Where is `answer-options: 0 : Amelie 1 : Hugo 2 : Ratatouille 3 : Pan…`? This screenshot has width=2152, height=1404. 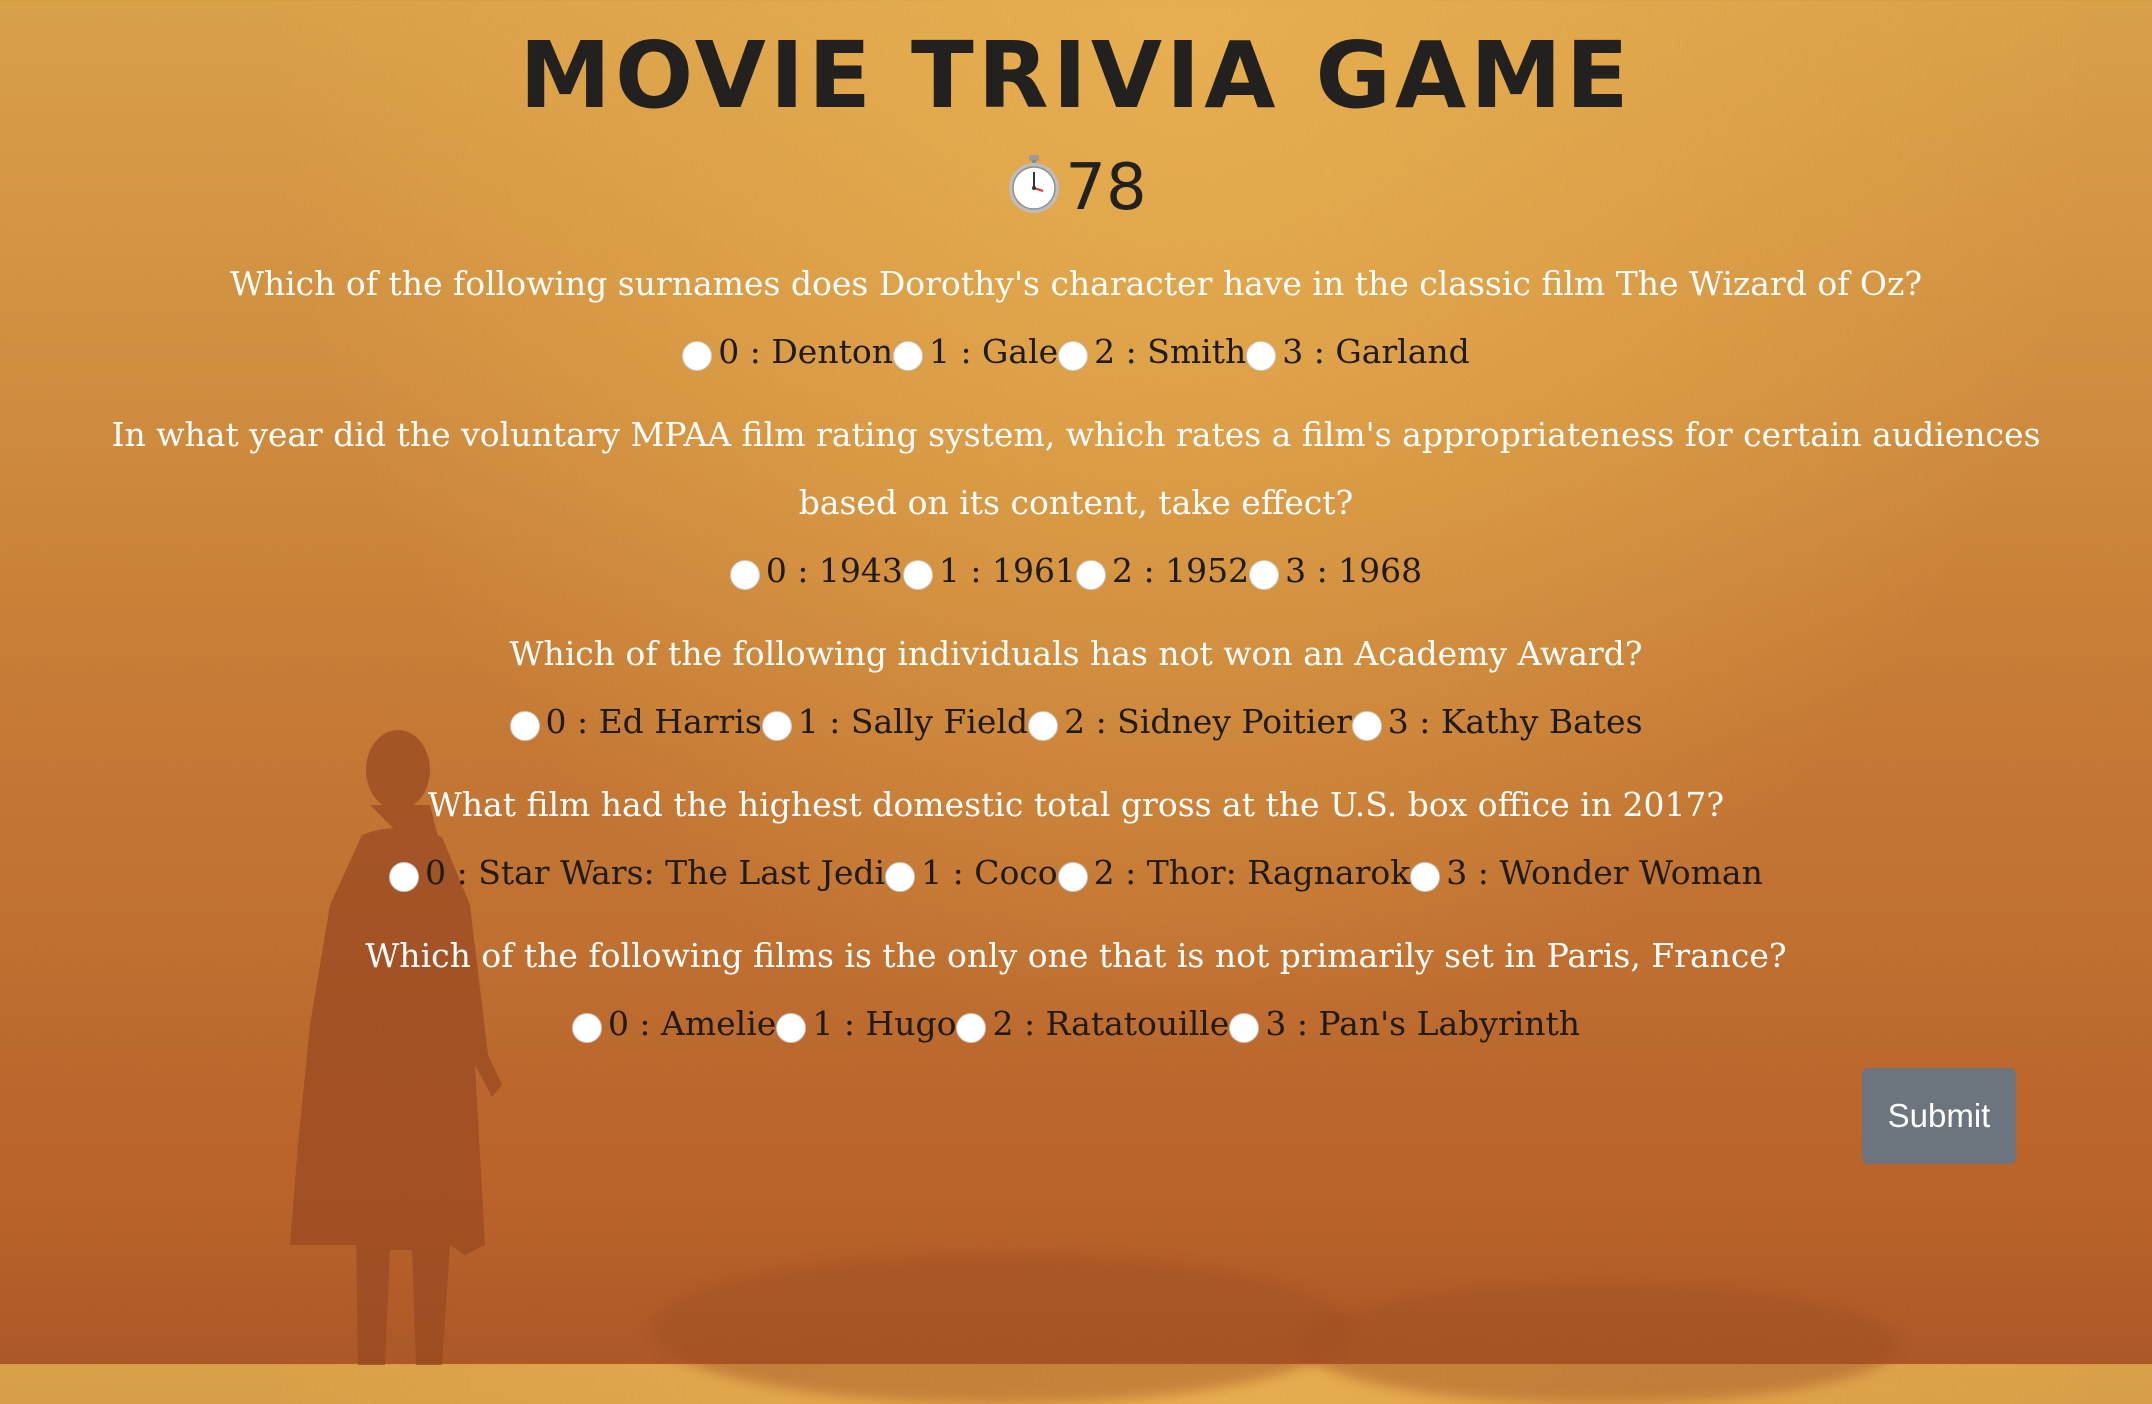 answer-options: 0 : Amelie 1 : Hugo 2 : Ratatouille 3 : Pan… is located at coordinates (1076, 1024).